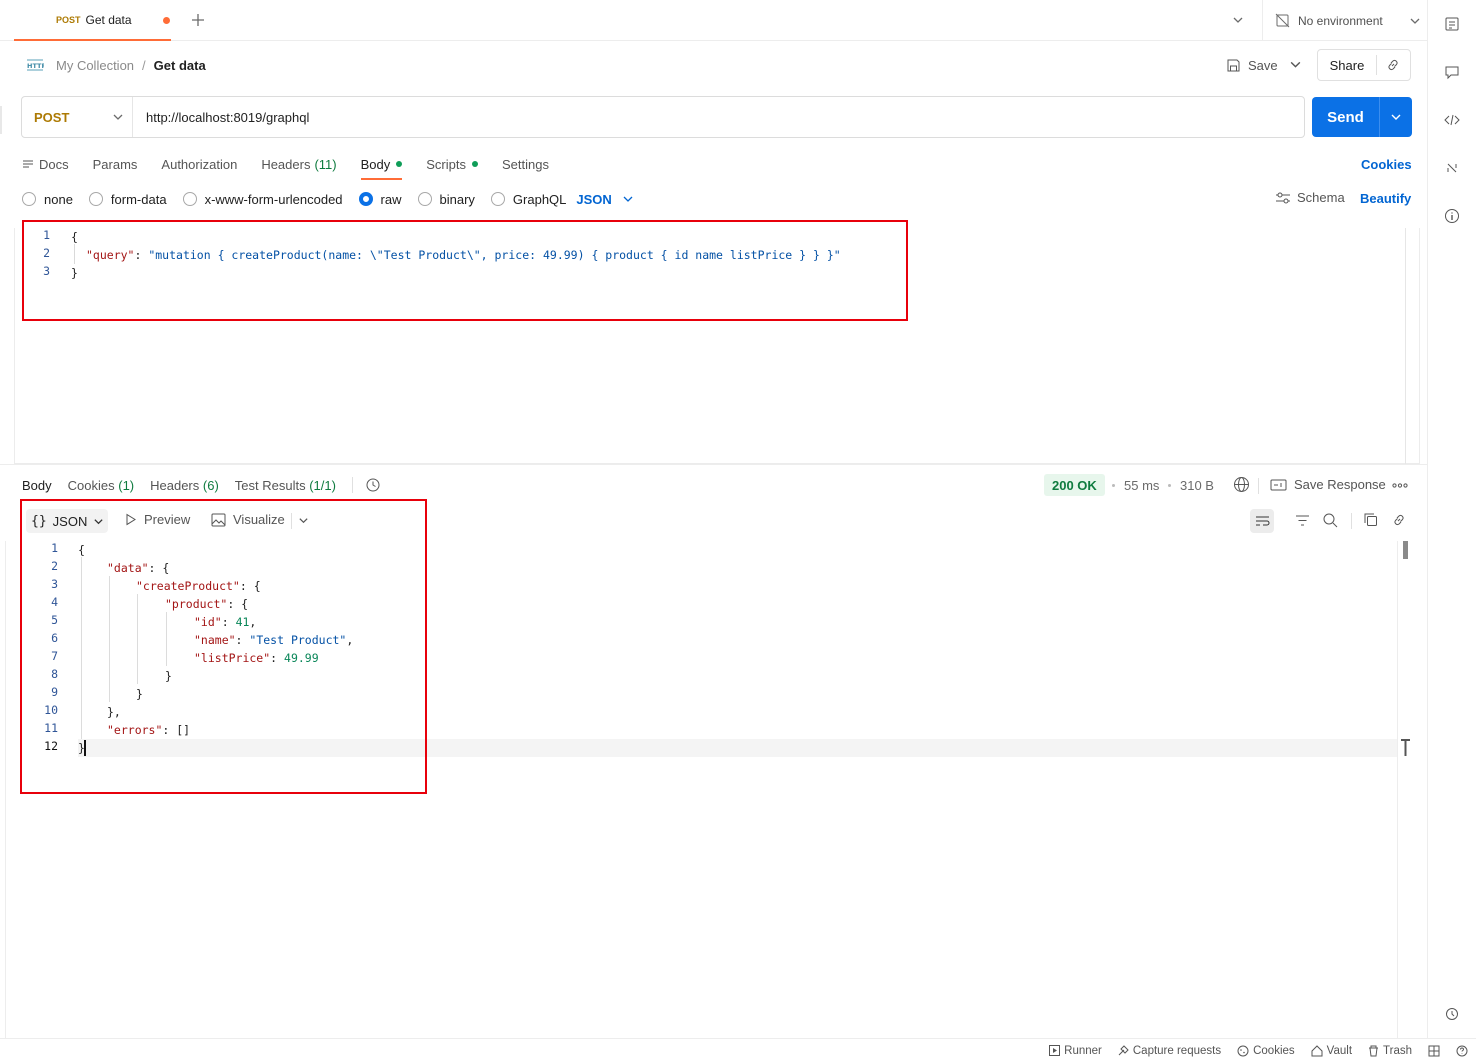 The image size is (1476, 1062). Describe the element at coordinates (1141, 485) in the screenshot. I see `response-time: 55 ms` at that location.